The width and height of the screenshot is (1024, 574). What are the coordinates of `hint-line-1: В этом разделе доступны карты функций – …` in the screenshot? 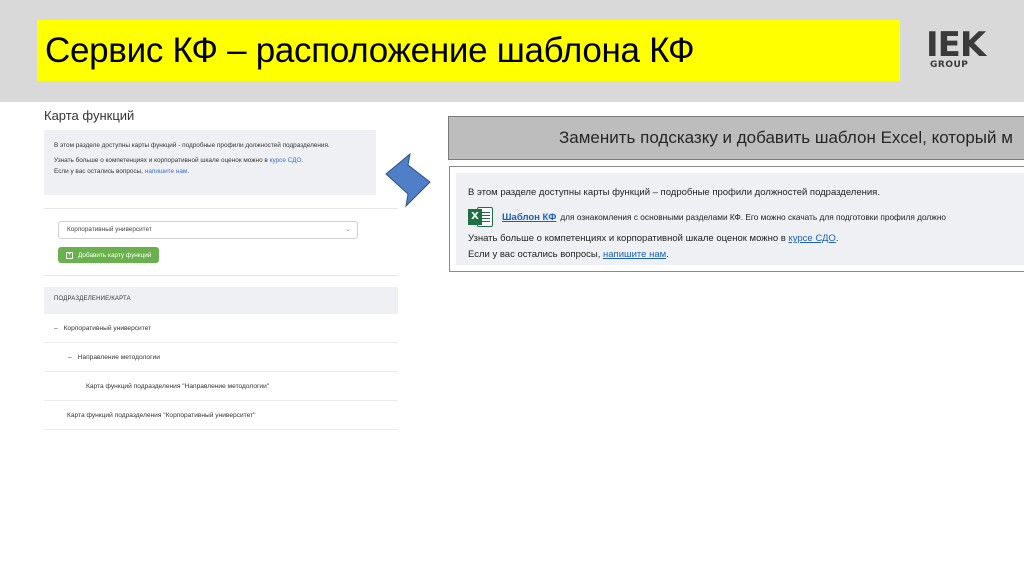 It's located at (674, 192).